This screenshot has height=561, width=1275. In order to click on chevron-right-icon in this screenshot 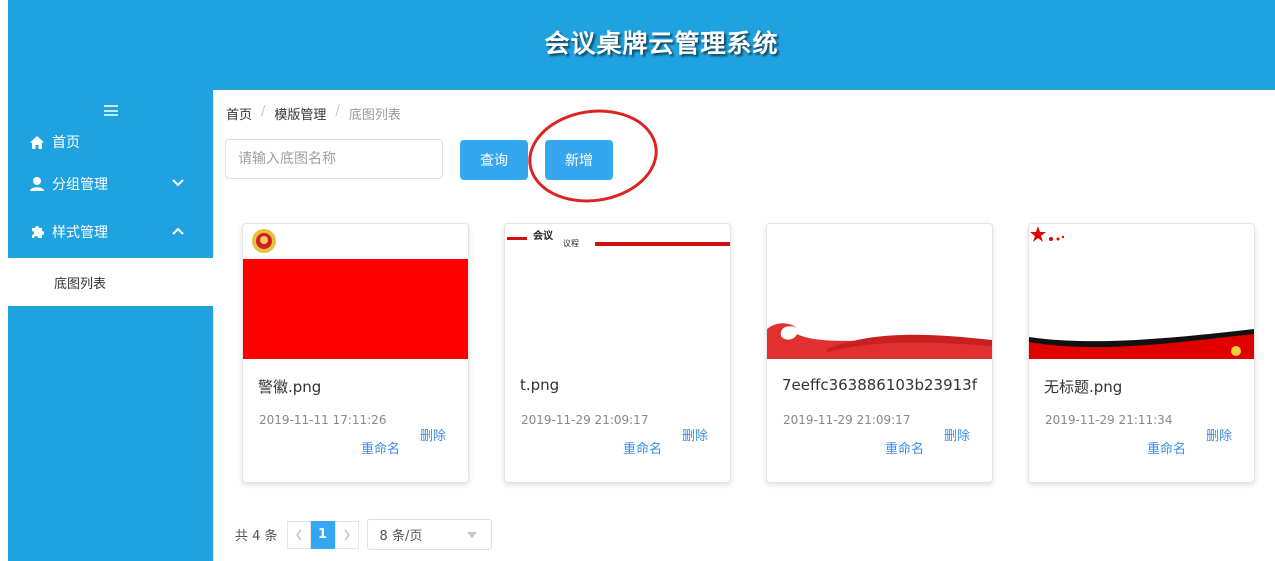, I will do `click(346, 534)`.